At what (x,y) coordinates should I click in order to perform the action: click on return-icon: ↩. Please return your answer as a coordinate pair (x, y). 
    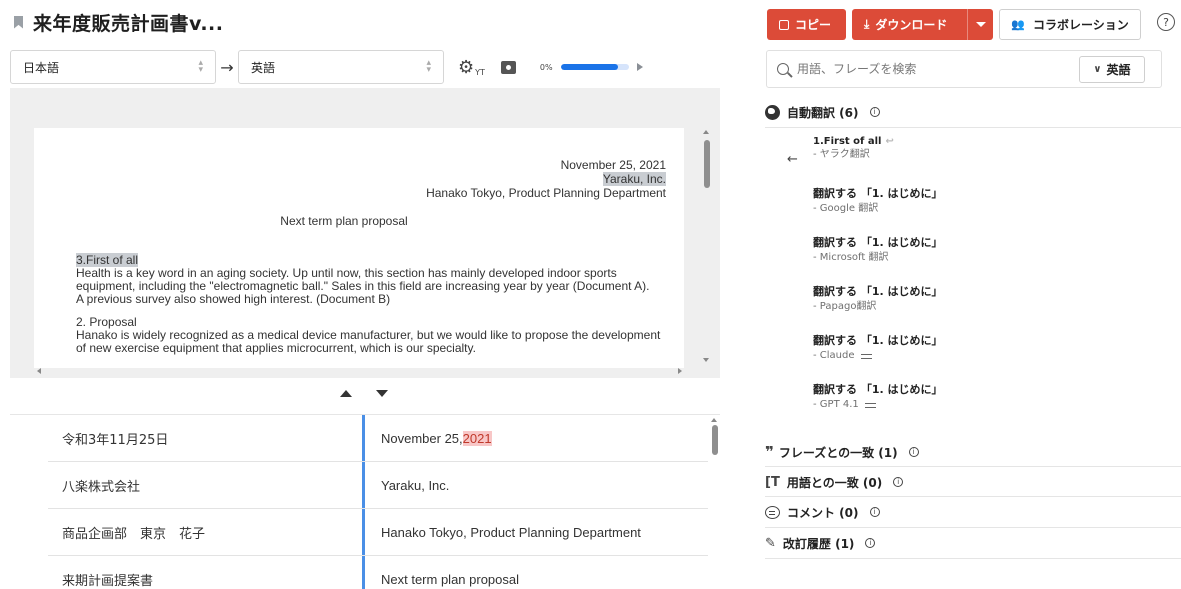
    Looking at the image, I should click on (889, 141).